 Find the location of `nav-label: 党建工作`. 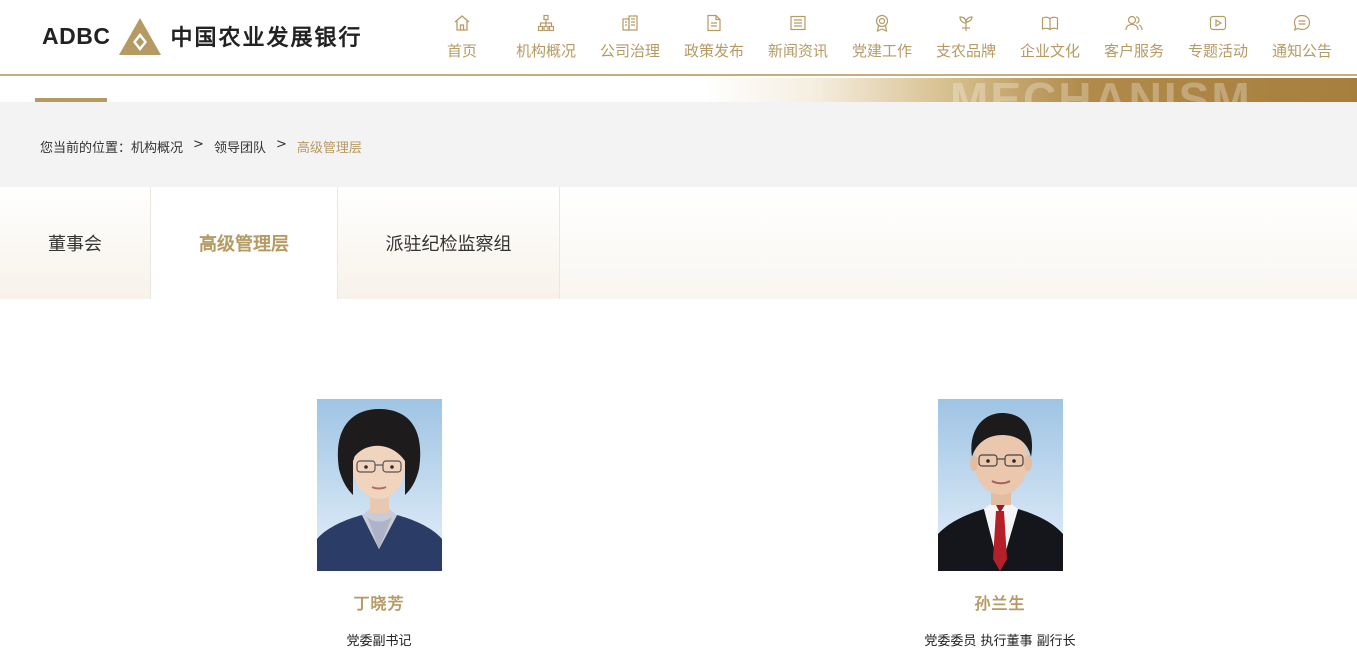

nav-label: 党建工作 is located at coordinates (881, 51).